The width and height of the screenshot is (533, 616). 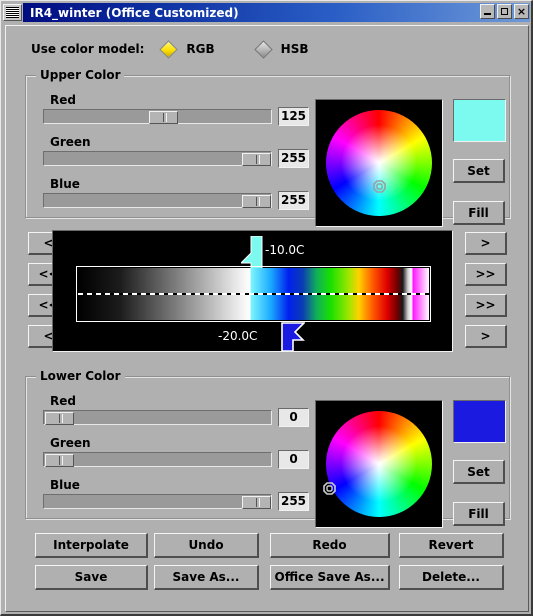 I want to click on upper-red-slider, so click(x=157, y=116).